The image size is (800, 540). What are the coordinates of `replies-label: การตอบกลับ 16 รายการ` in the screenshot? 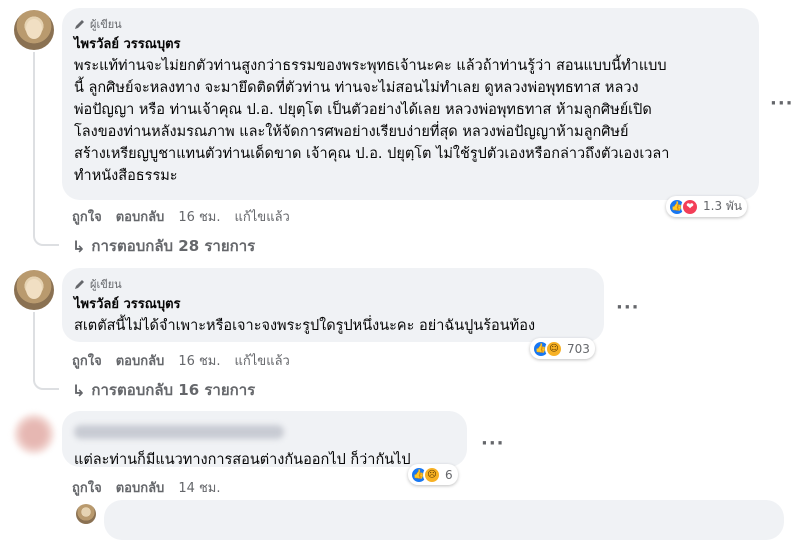 It's located at (173, 390).